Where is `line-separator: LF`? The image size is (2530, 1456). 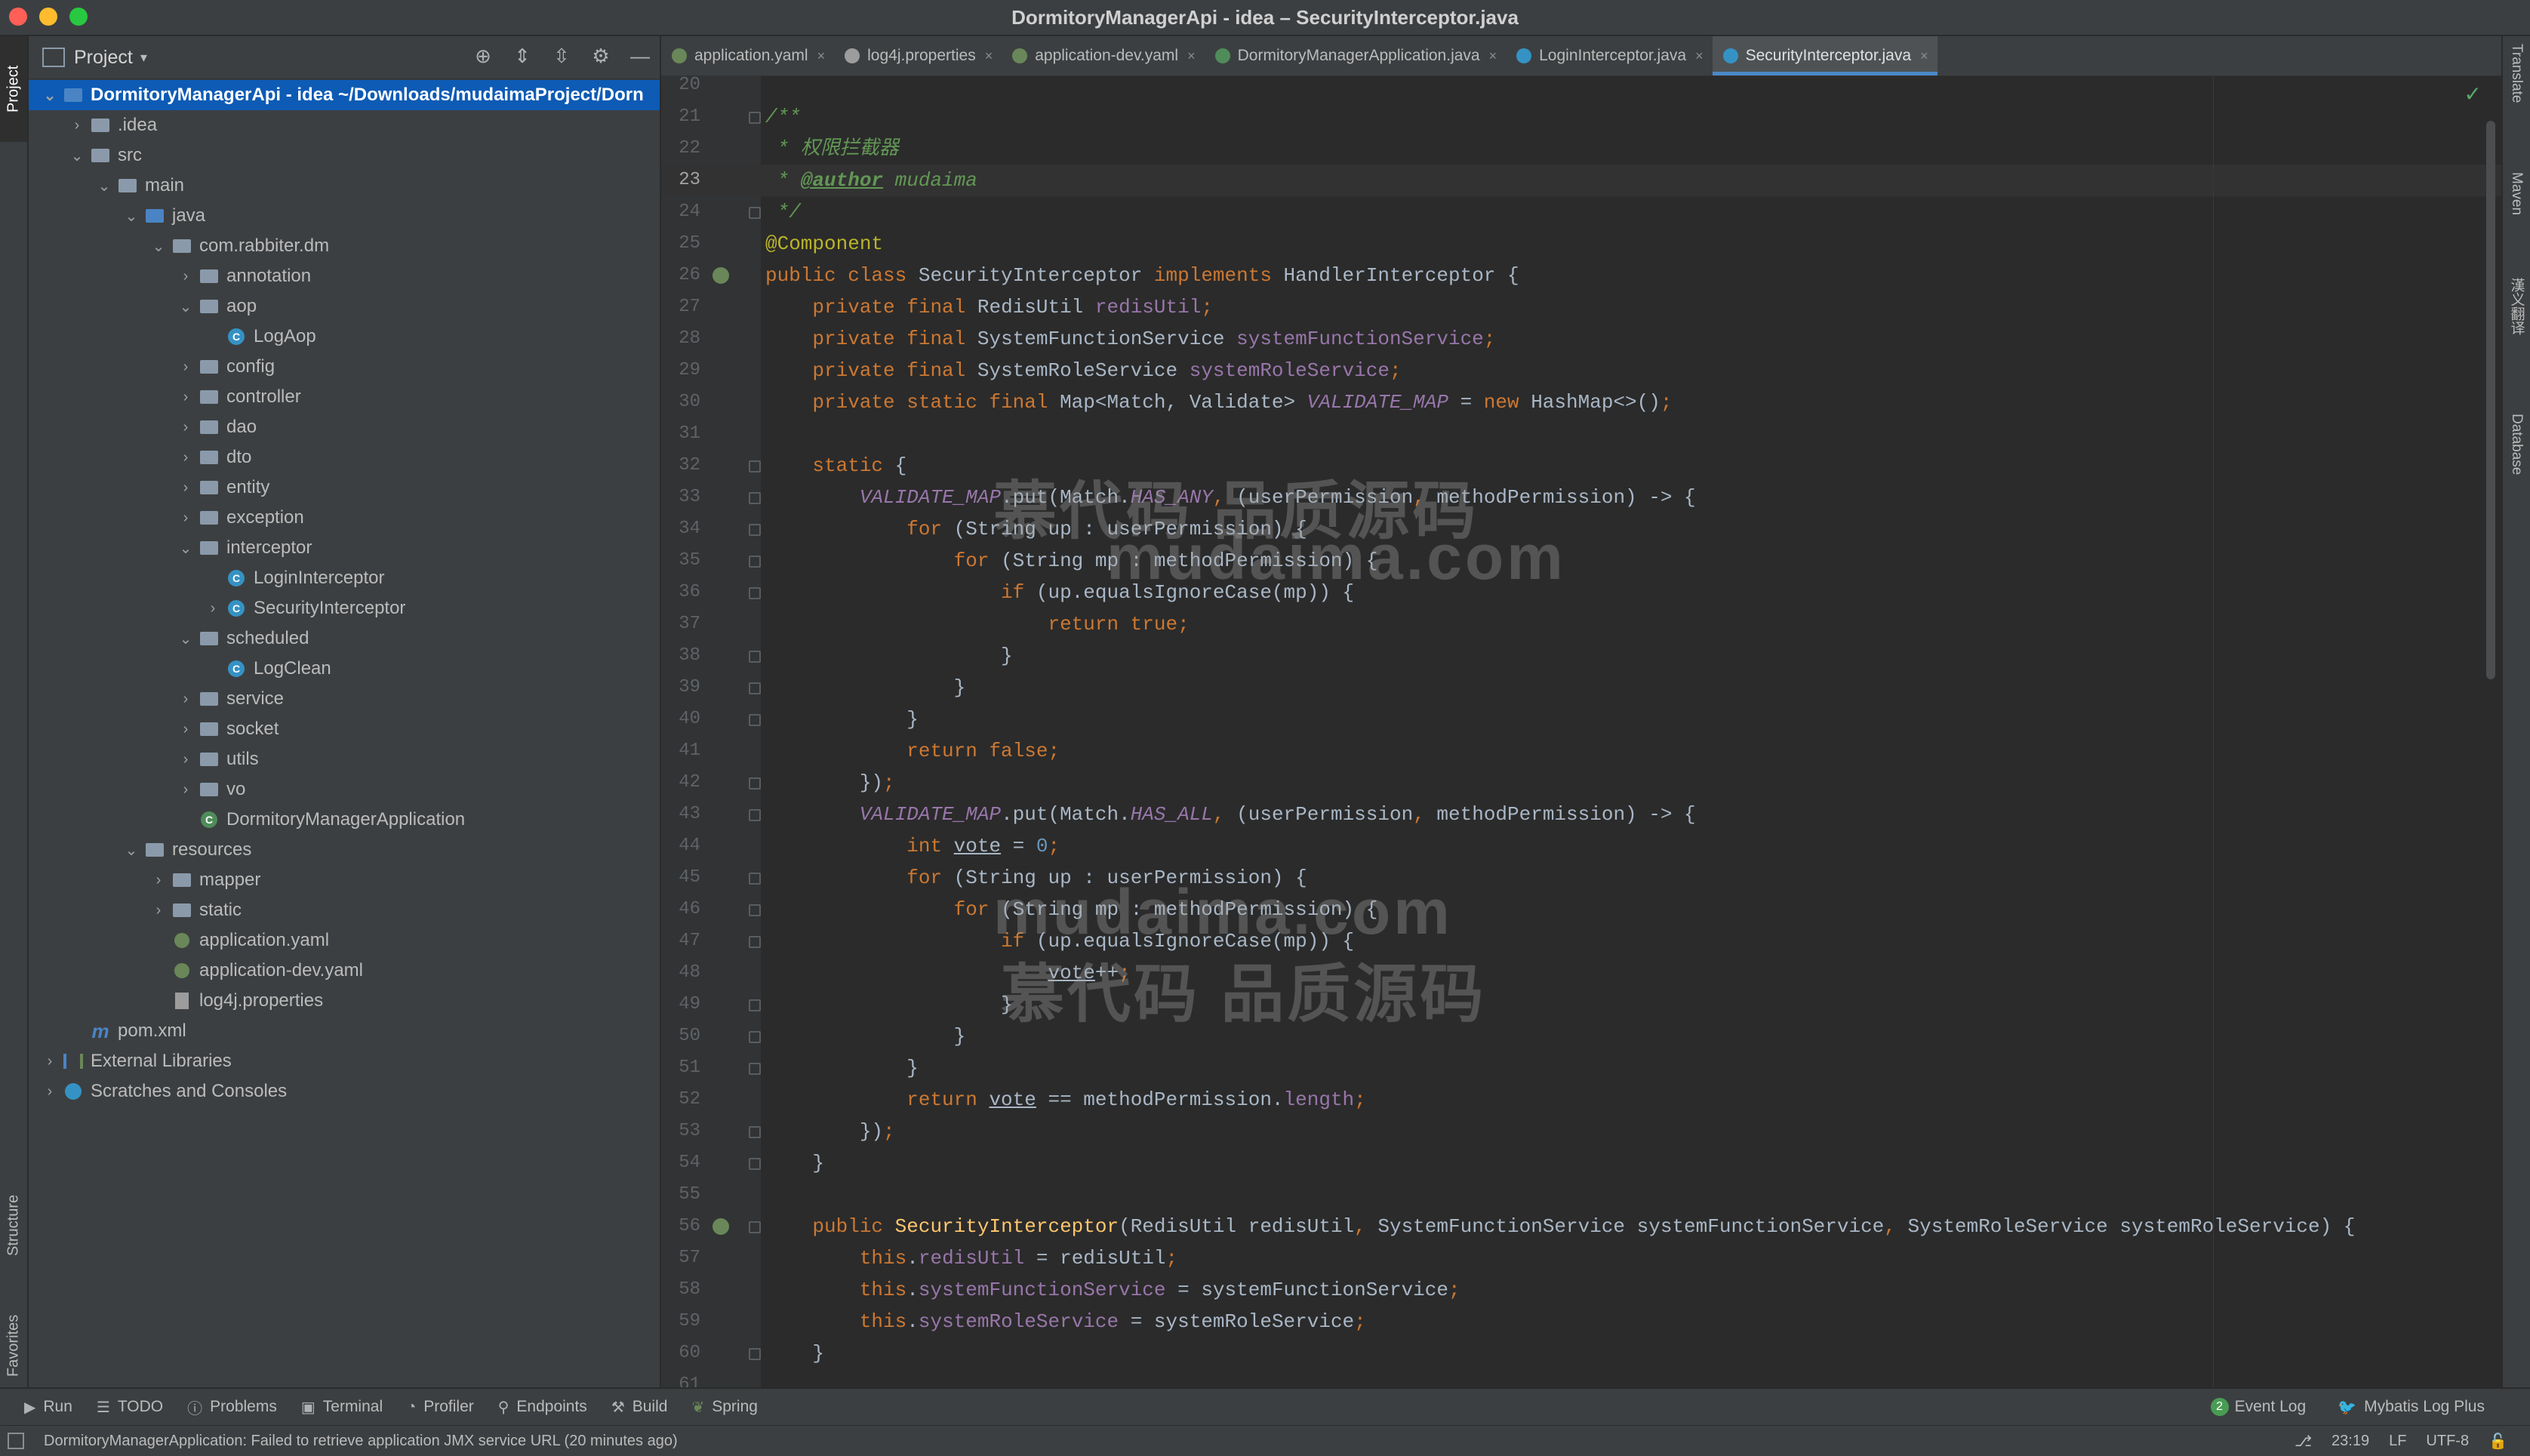 line-separator: LF is located at coordinates (2397, 1441).